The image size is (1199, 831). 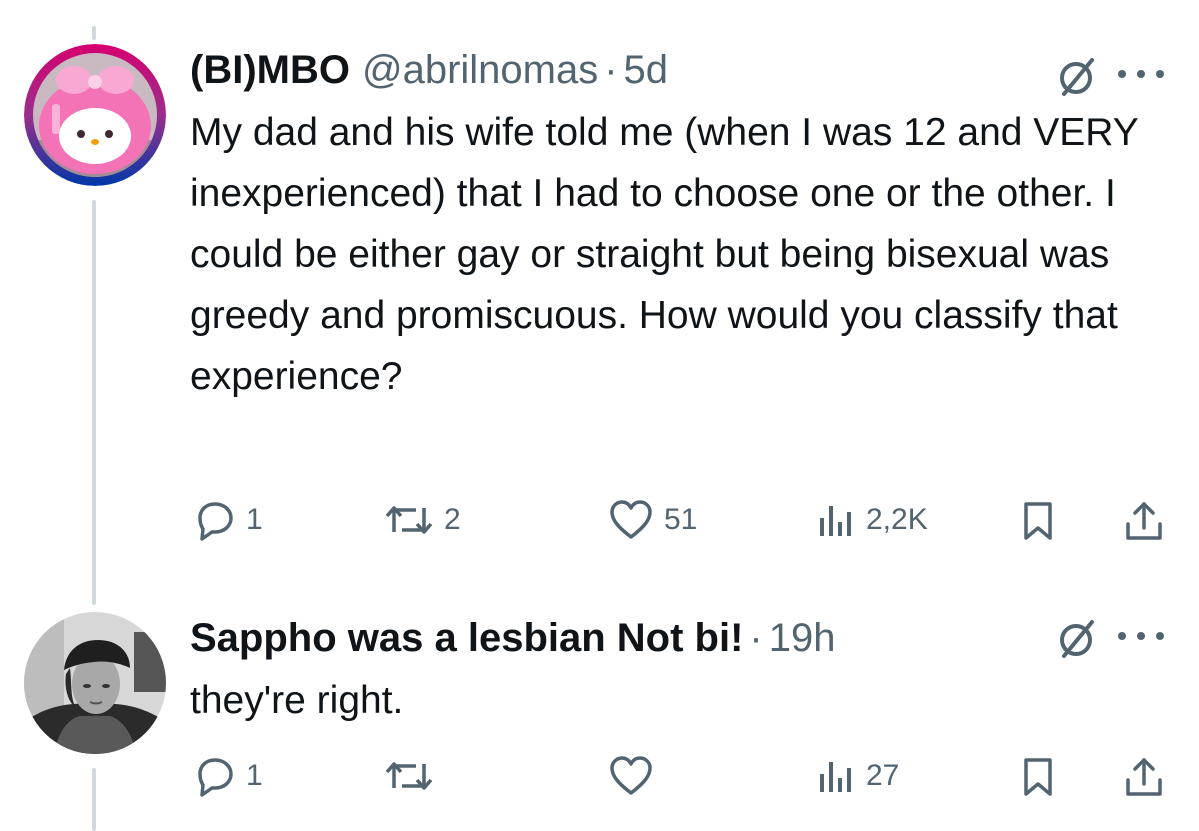 What do you see at coordinates (857, 776) in the screenshot?
I see `views-button: 27` at bounding box center [857, 776].